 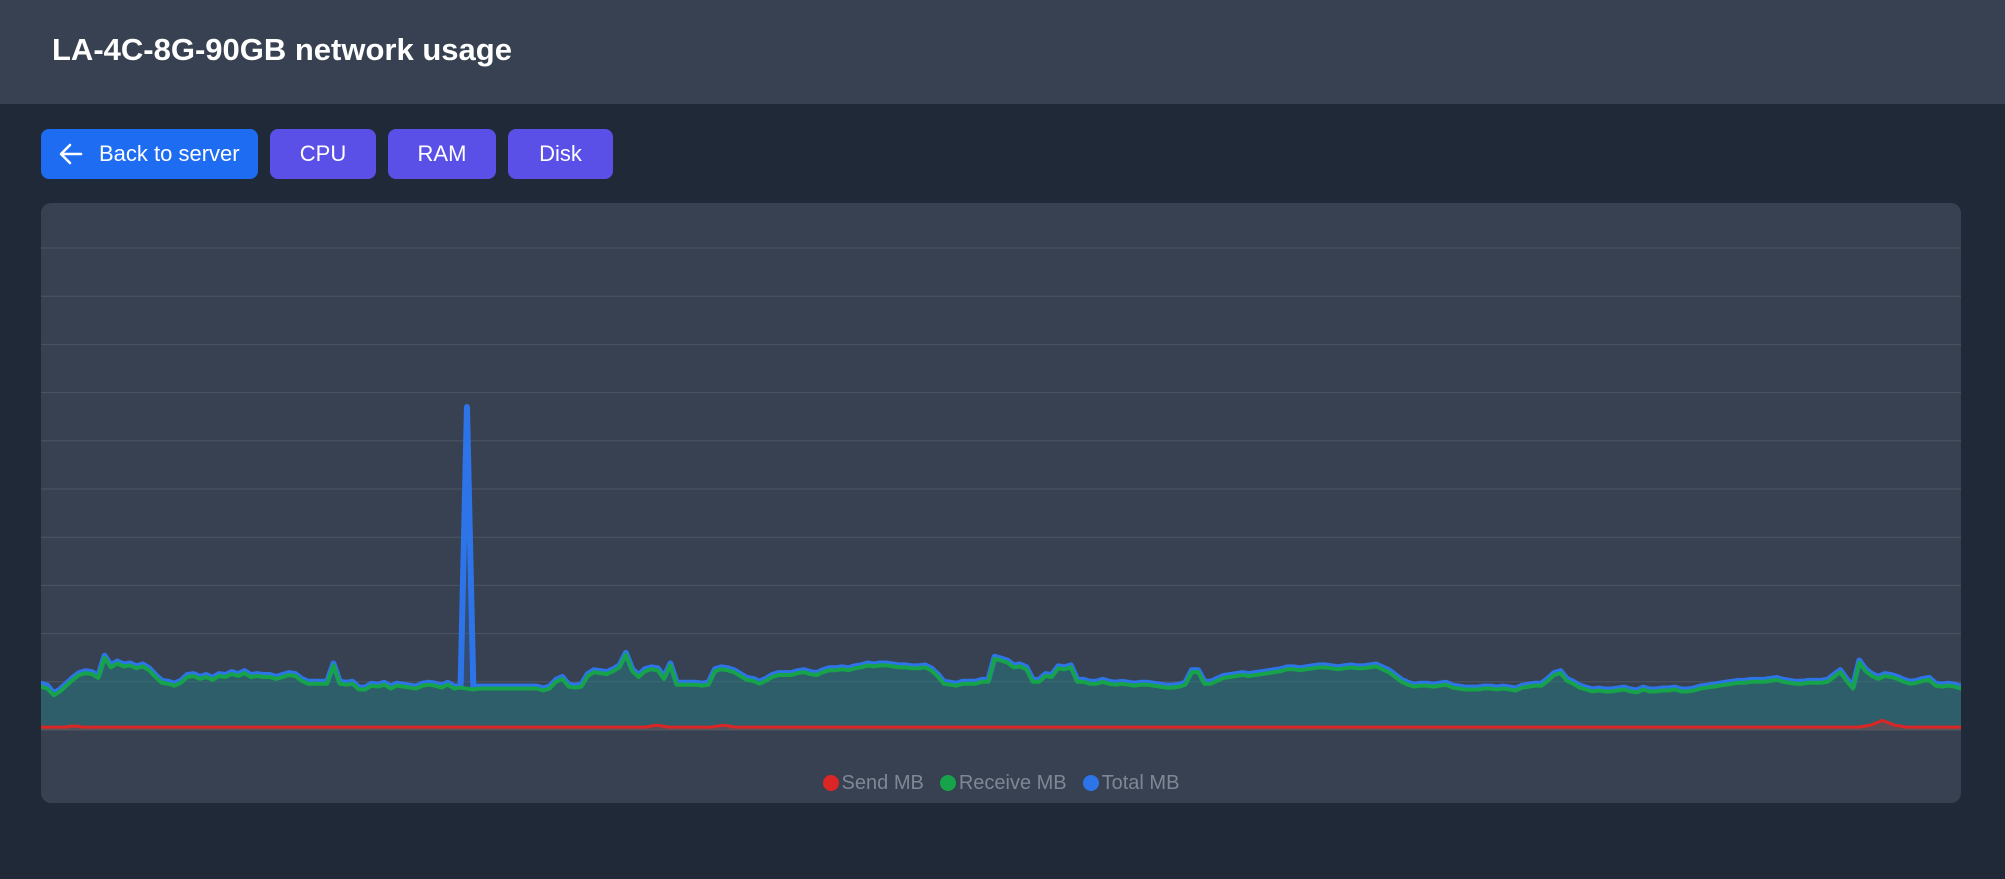 I want to click on ram-button: RAM, so click(x=442, y=154).